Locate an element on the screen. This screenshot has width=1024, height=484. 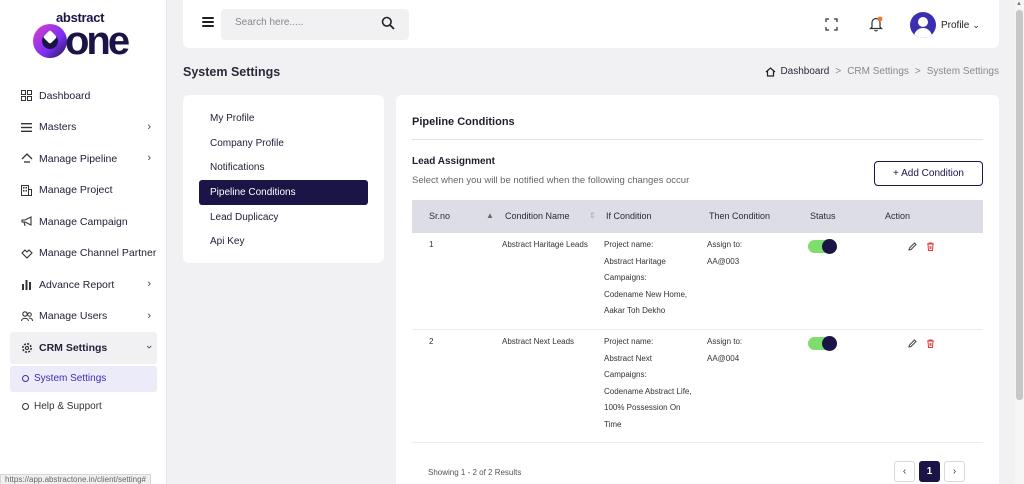
settings-link-lead-duplicacy: Lead Duplicacy is located at coordinates (283, 217).